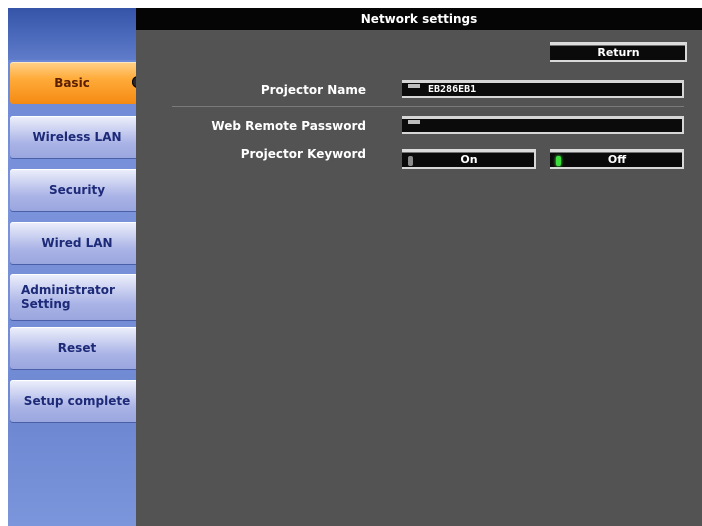 This screenshot has width=702, height=526. Describe the element at coordinates (68, 297) in the screenshot. I see `sidebar-item-label: Administrator Setting` at that location.